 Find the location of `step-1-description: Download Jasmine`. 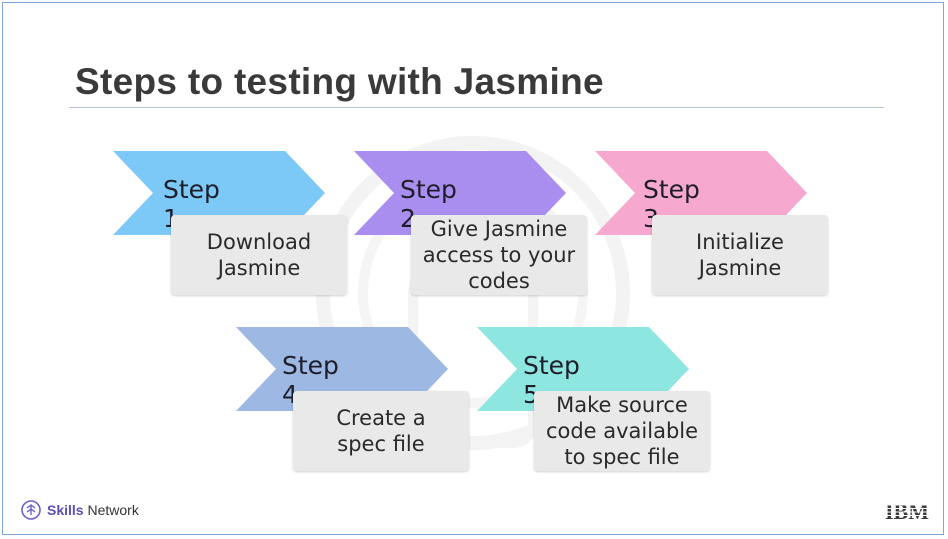

step-1-description: Download Jasmine is located at coordinates (259, 255).